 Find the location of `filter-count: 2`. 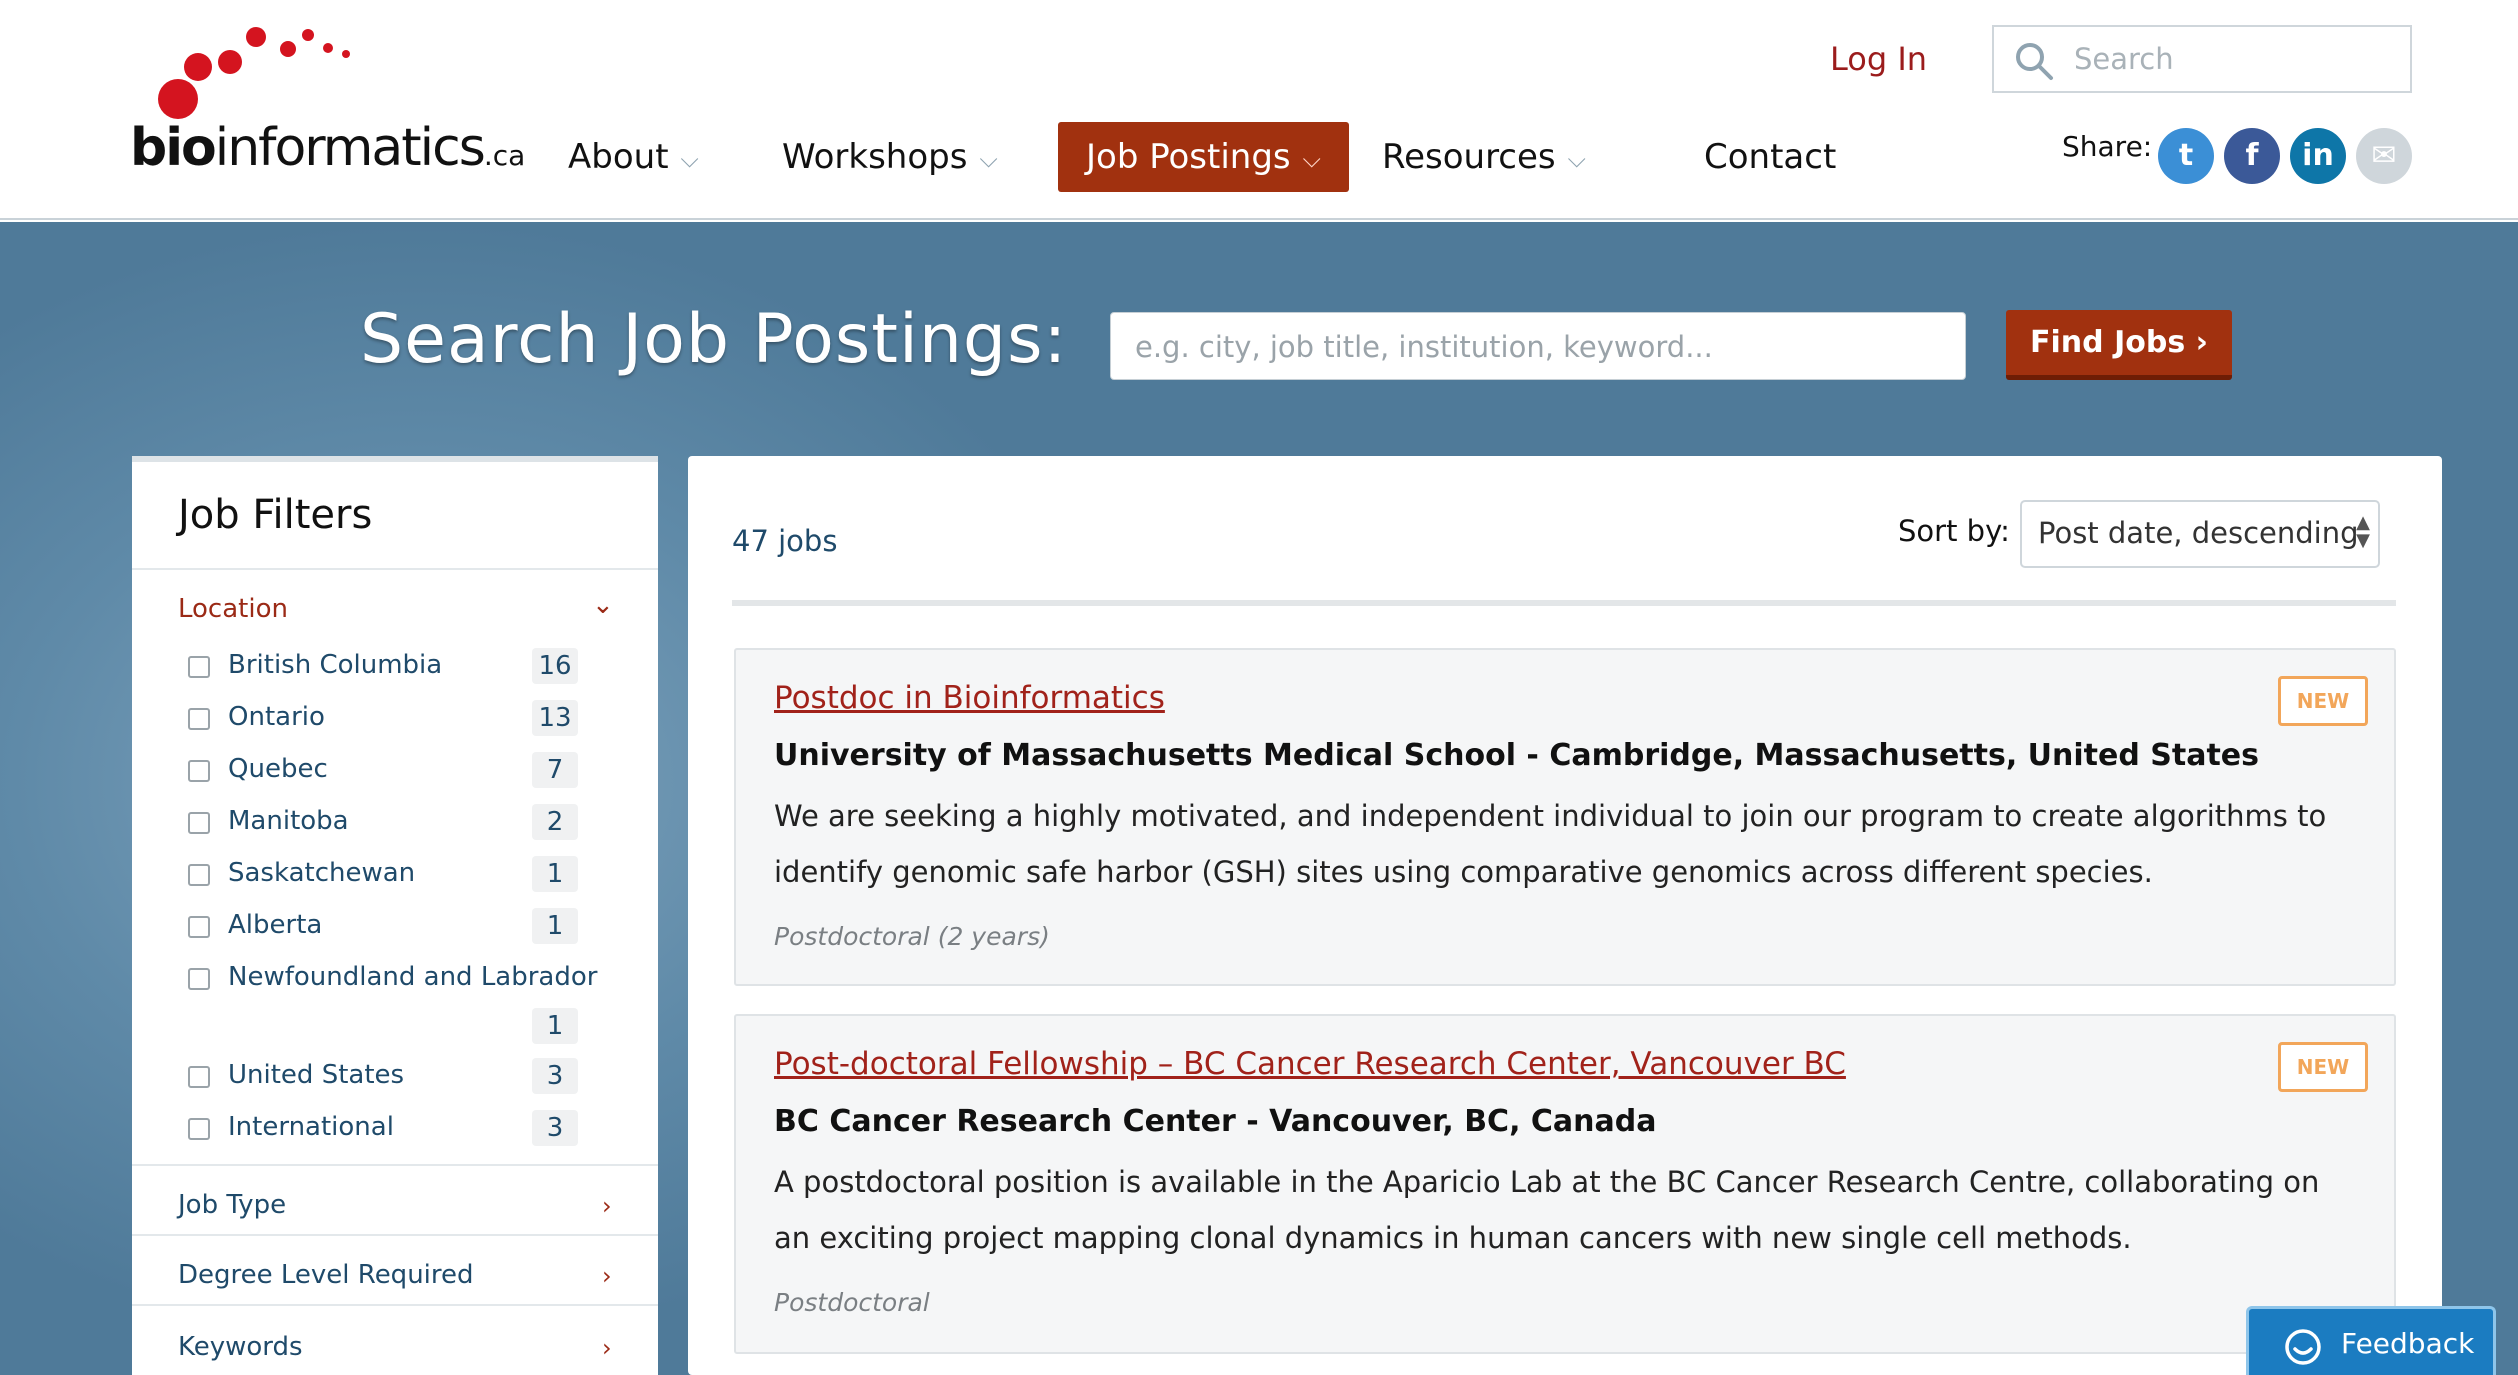

filter-count: 2 is located at coordinates (555, 822).